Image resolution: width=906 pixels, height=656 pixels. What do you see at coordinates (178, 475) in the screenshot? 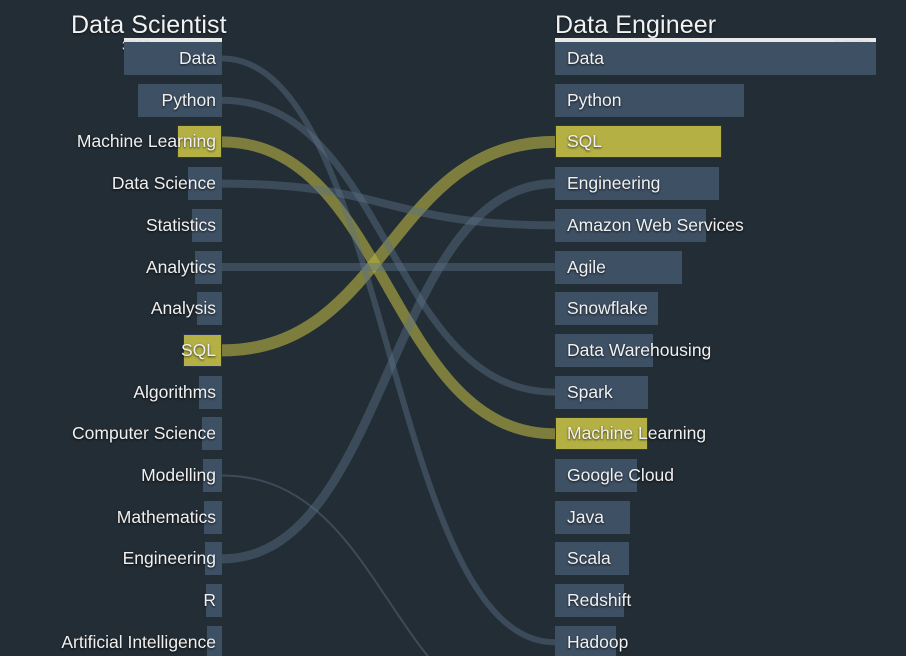
I see `bar-label-left-10: Modelling` at bounding box center [178, 475].